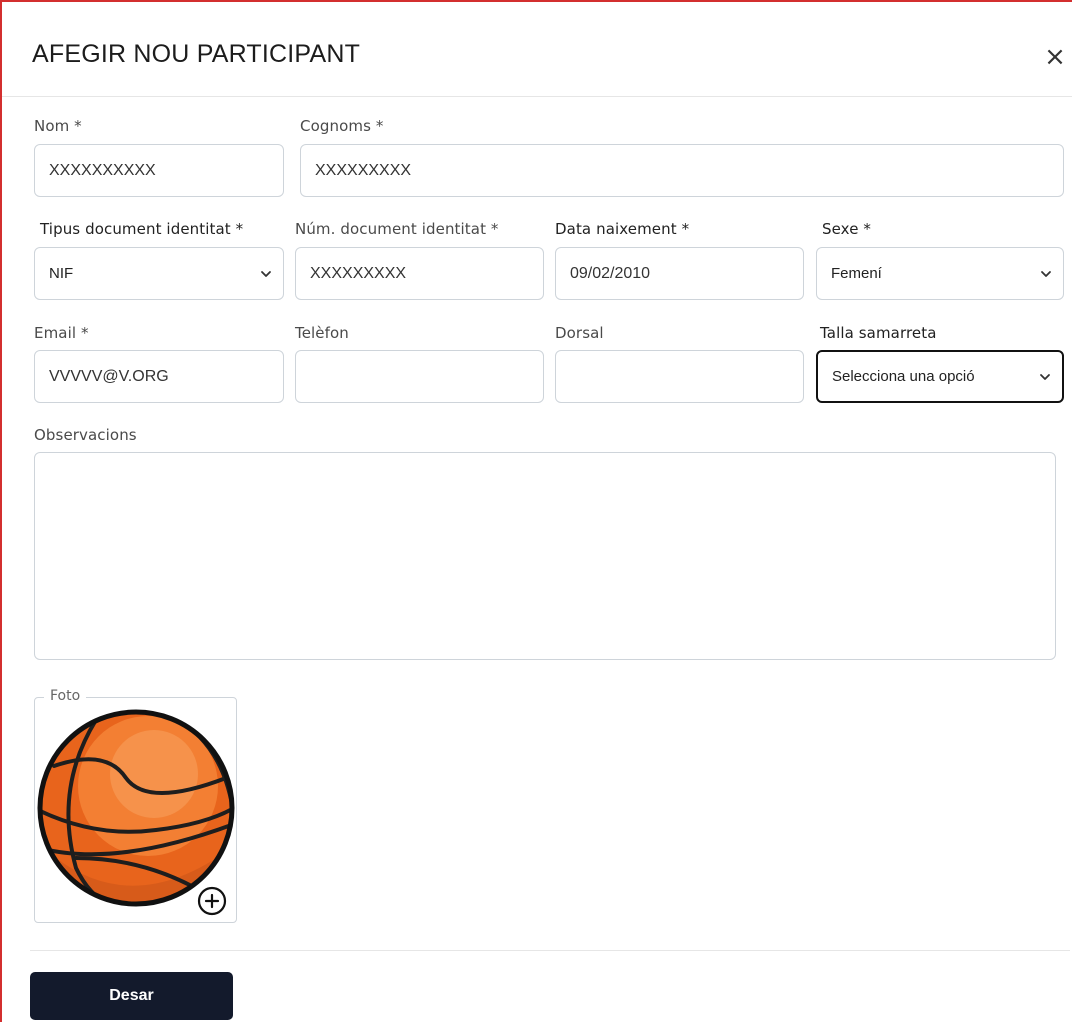  I want to click on dorsal-input, so click(679, 376).